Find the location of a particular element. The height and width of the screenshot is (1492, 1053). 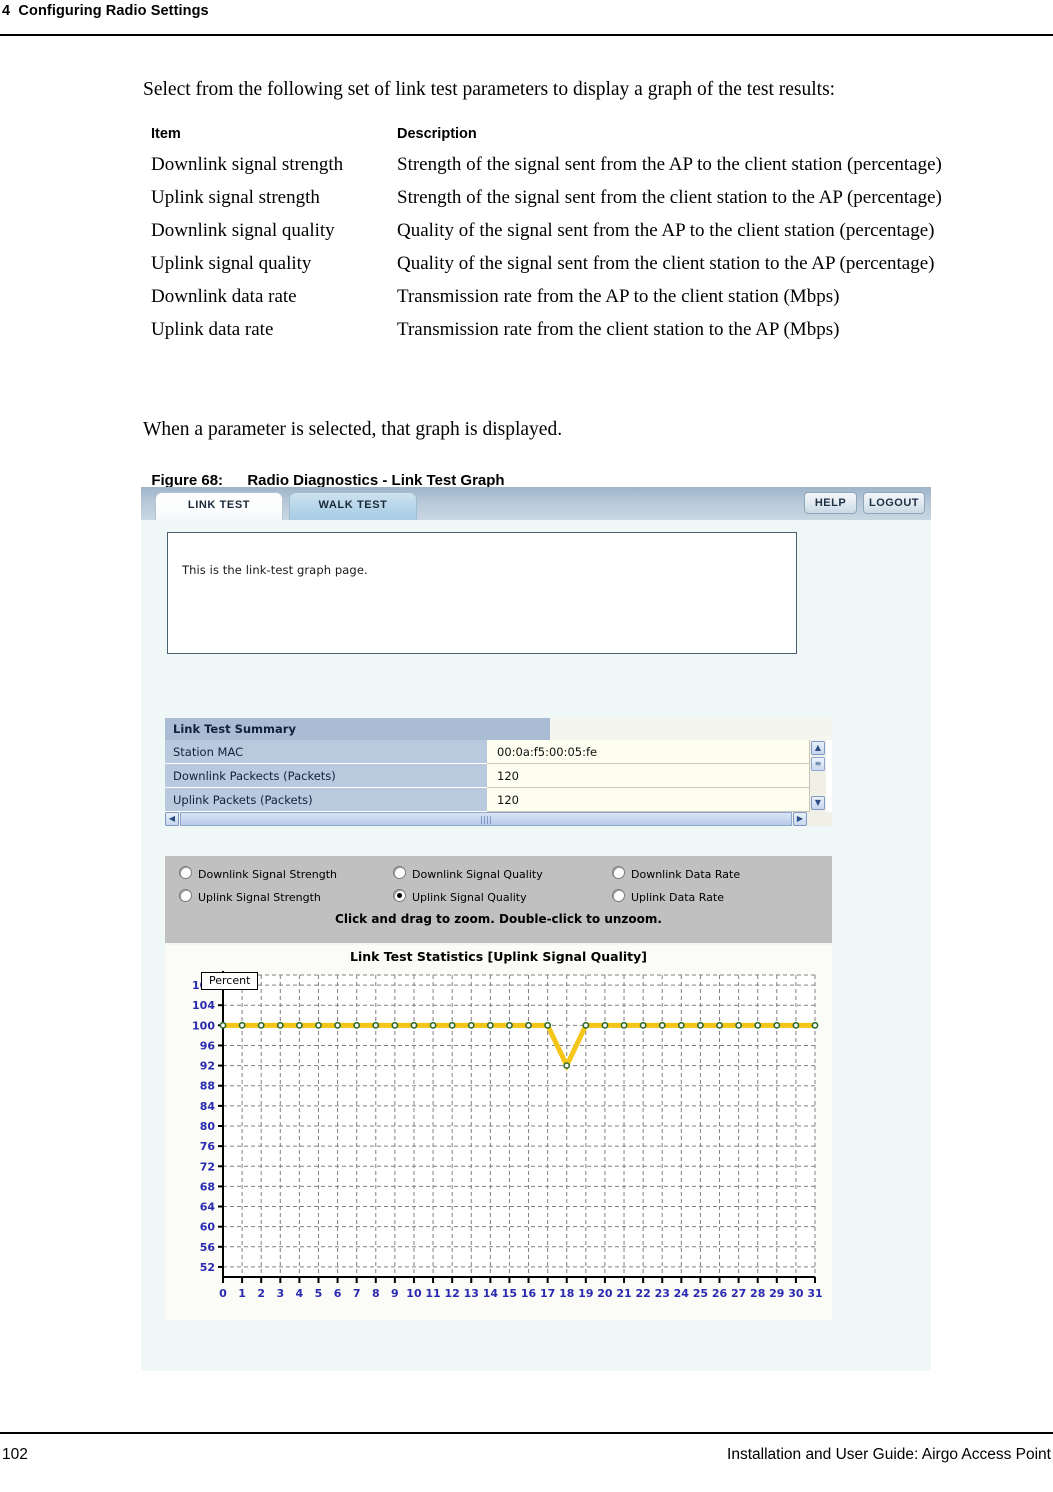

svg-text: 92 is located at coordinates (207, 1066).